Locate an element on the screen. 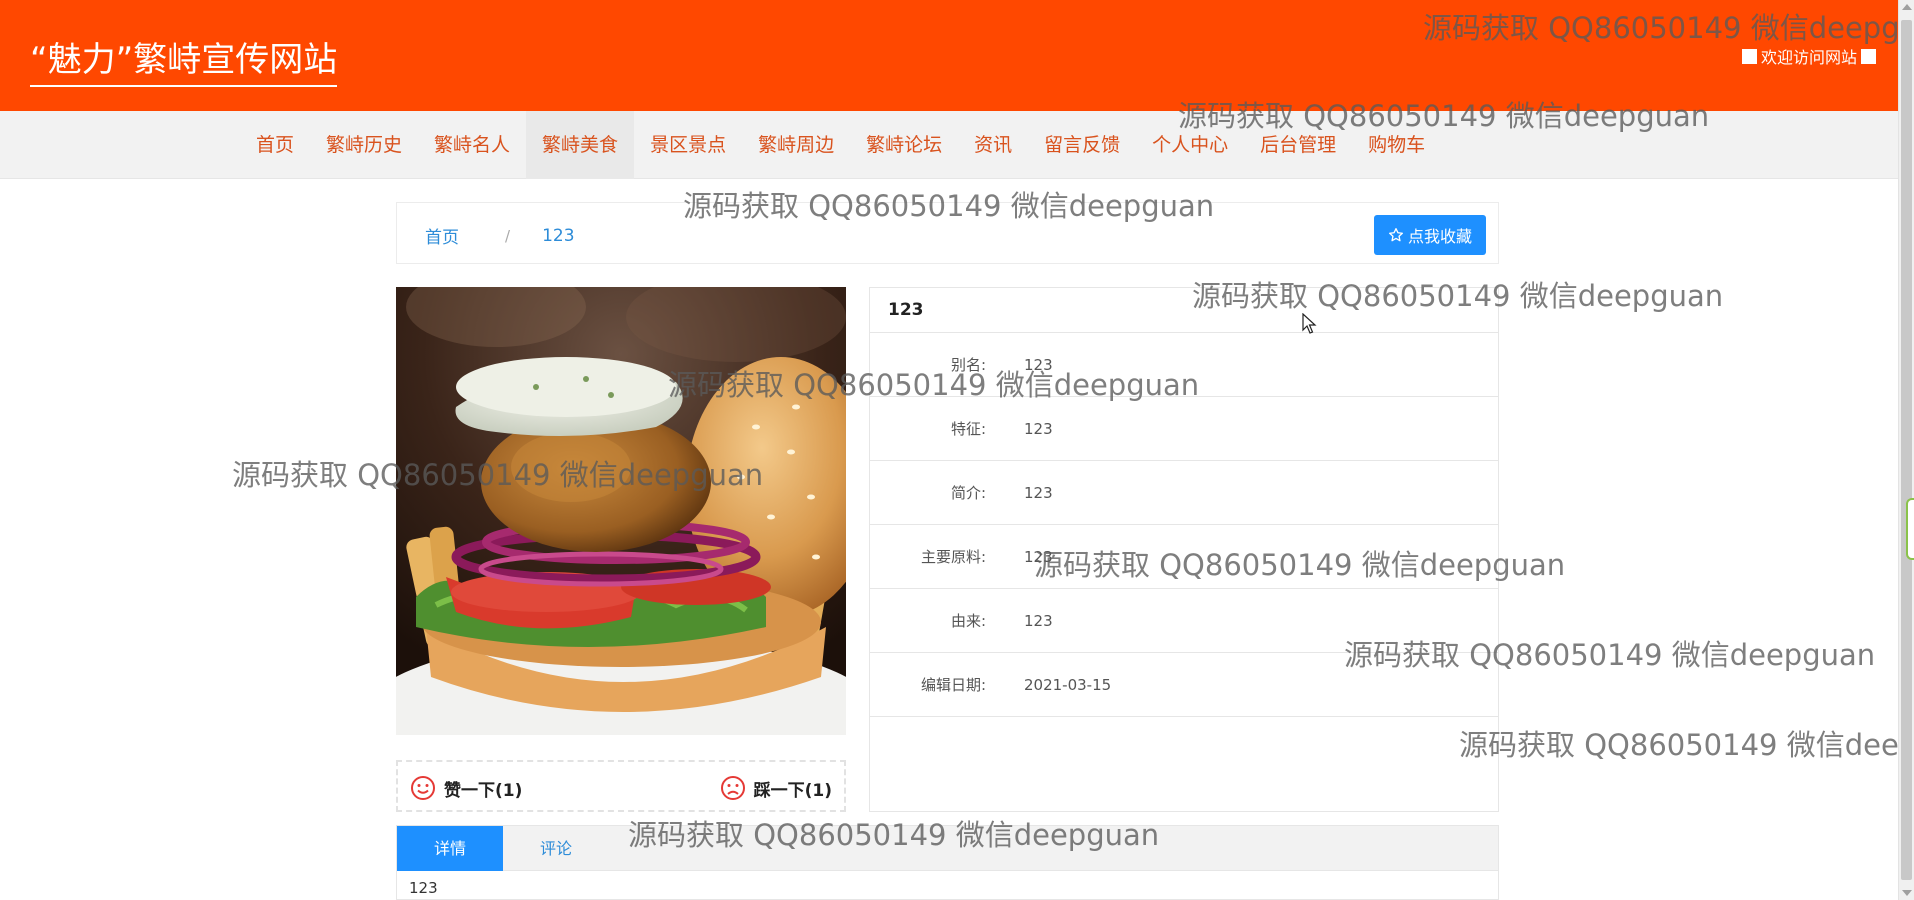 This screenshot has height=900, width=1914. content-tabs: 详情 评论 123 is located at coordinates (947, 862).